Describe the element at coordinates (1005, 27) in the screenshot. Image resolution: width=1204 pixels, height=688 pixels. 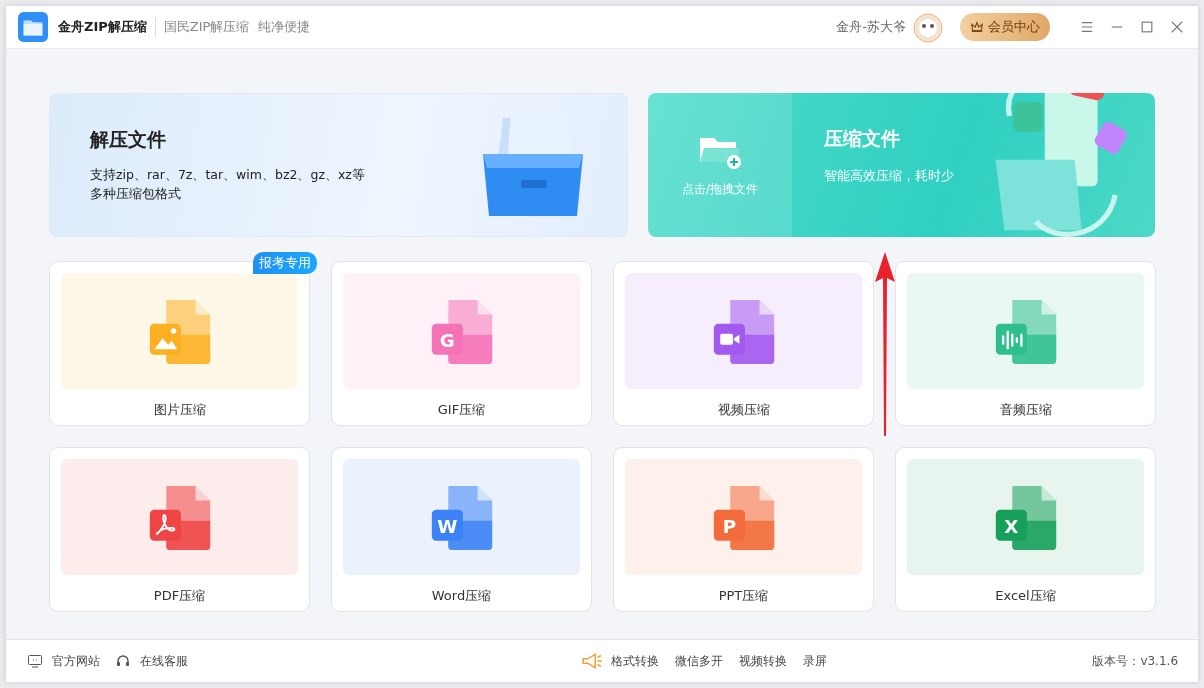
I see `vip-center-button: 会员中心` at that location.